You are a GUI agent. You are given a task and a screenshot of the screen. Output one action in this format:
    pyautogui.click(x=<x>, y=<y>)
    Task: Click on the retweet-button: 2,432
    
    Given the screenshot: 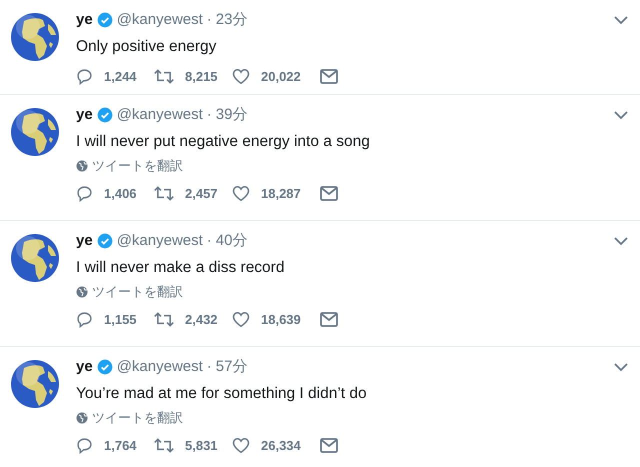 What is the action you would take?
    pyautogui.click(x=193, y=319)
    